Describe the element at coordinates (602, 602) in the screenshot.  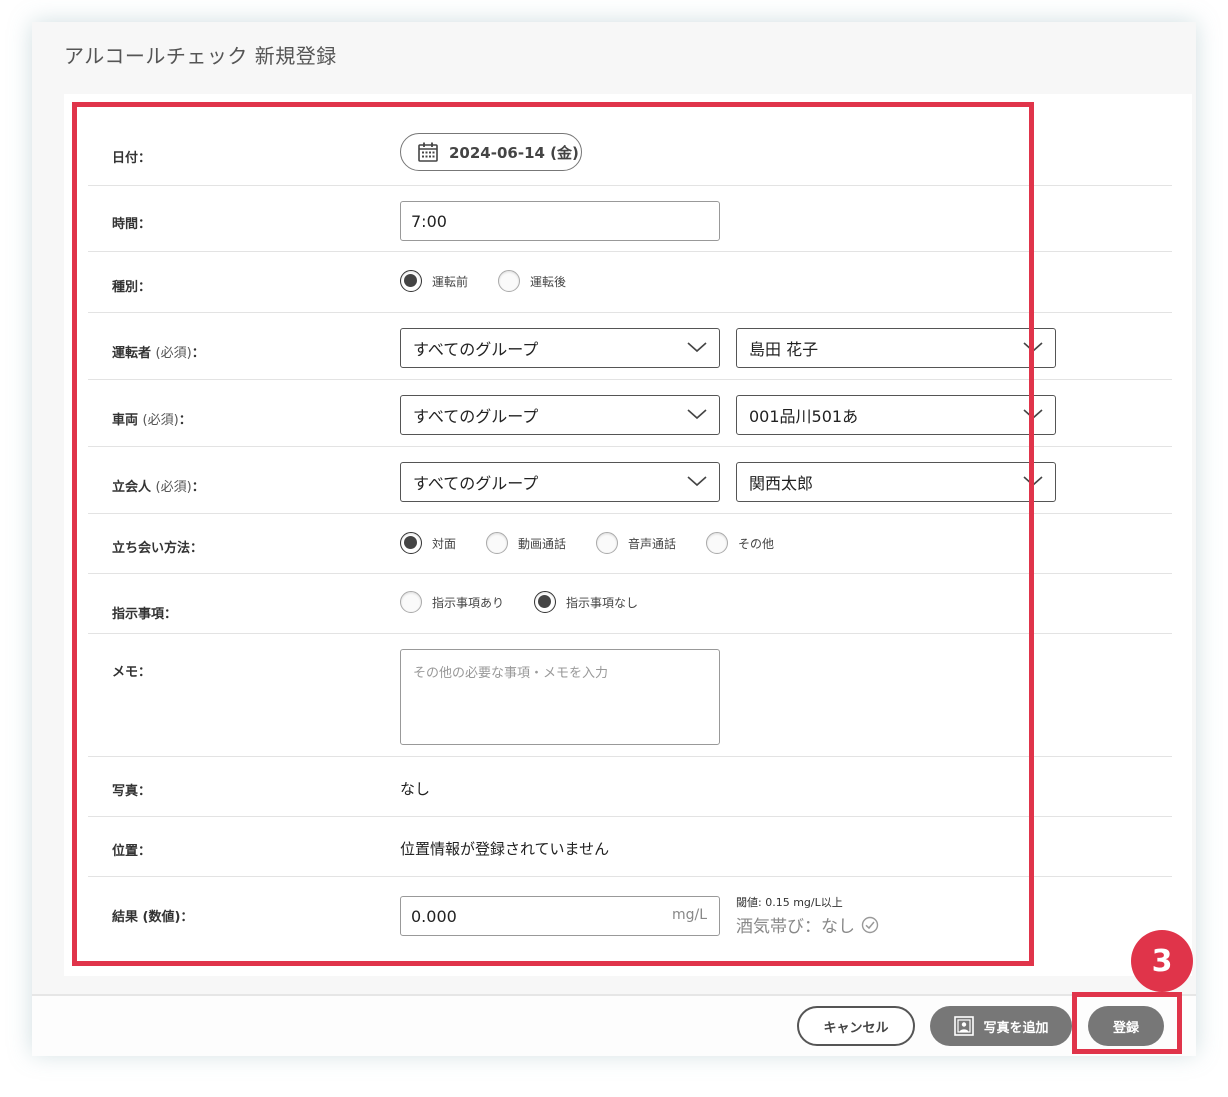
I see `instructions-option-no-label: 指示事項なし` at that location.